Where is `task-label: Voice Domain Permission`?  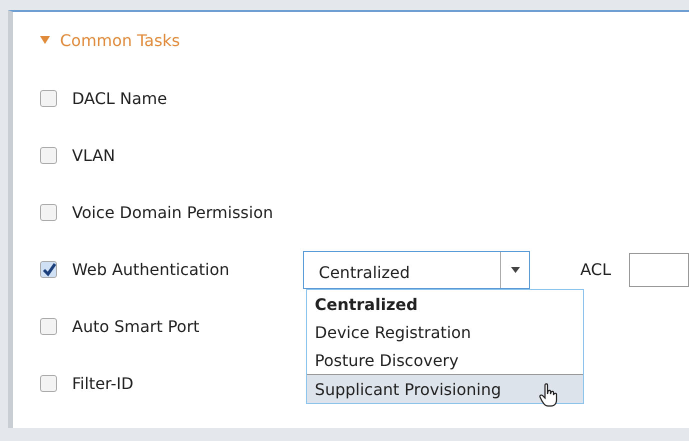
task-label: Voice Domain Permission is located at coordinates (173, 212).